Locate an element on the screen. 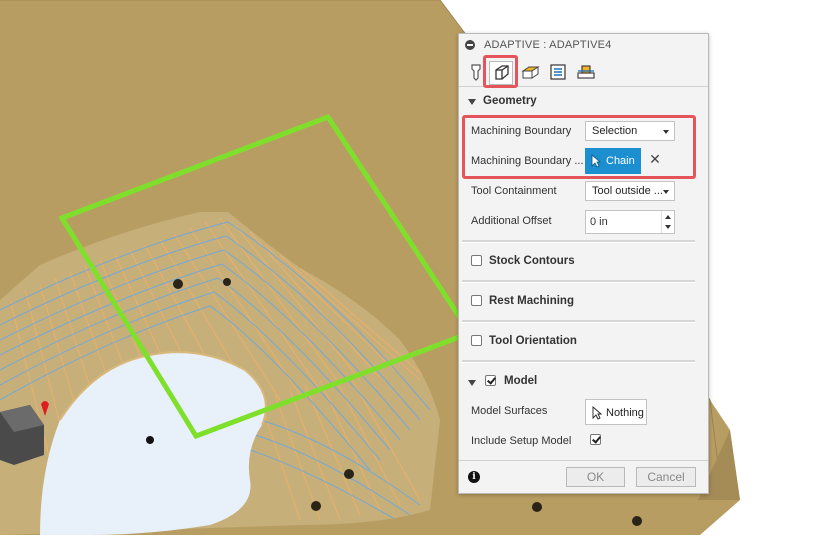  dialog-title-bar: ADAPTIVE : ADAPTIVE4 is located at coordinates (583, 45).